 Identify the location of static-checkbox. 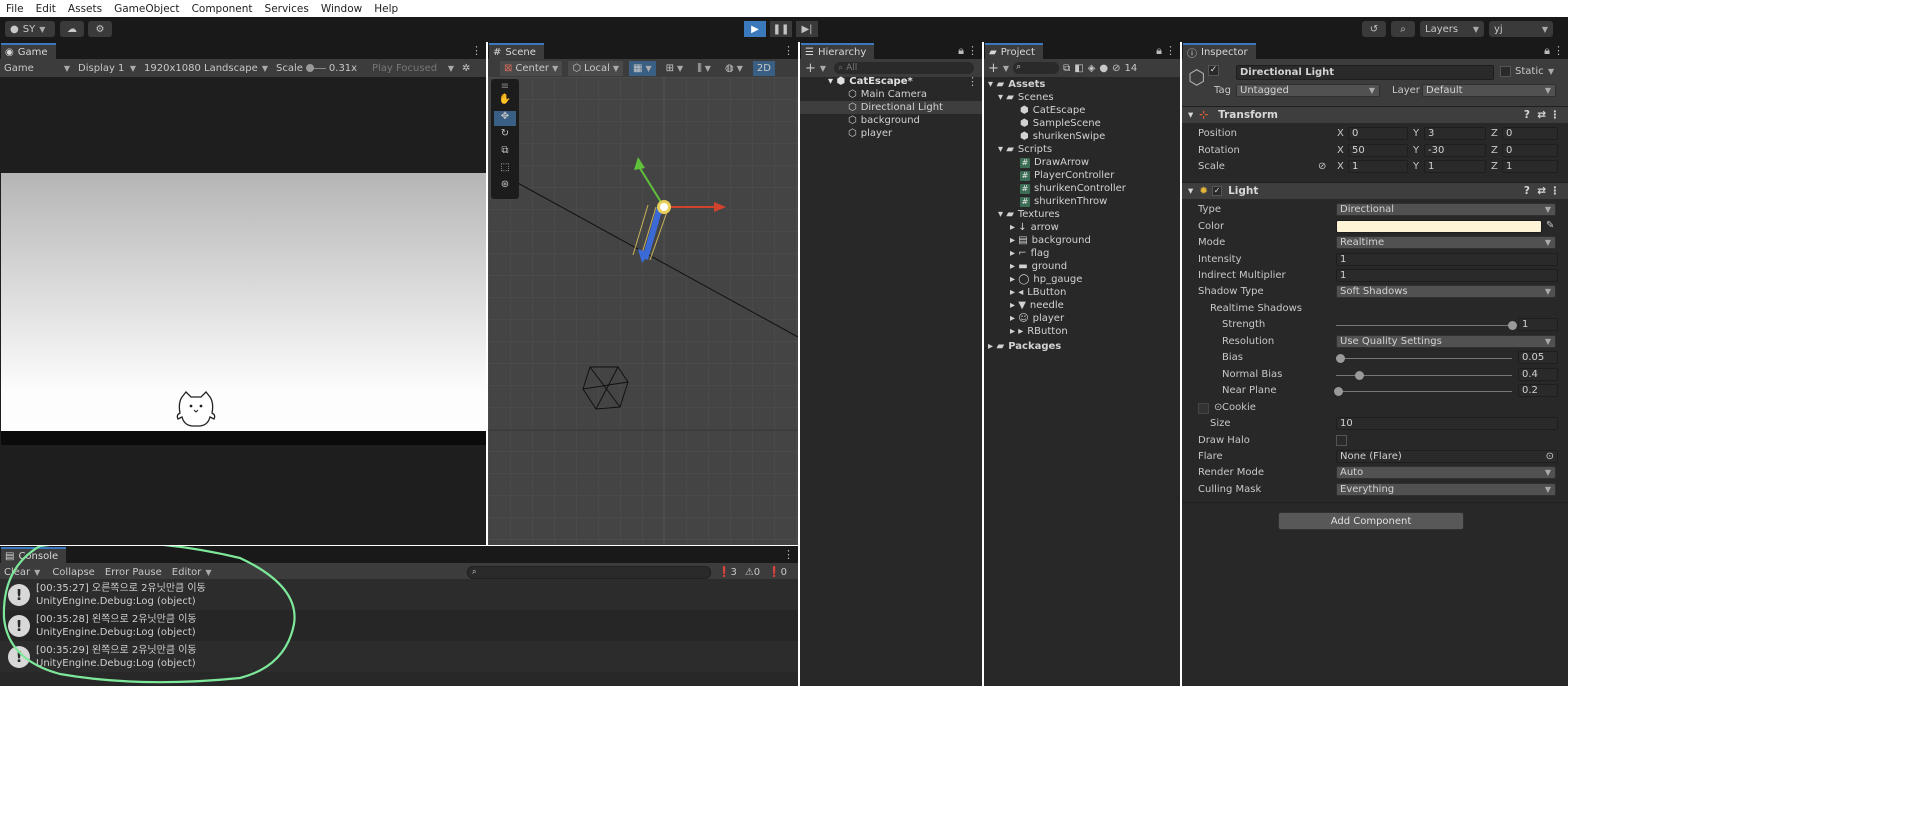
(1505, 71).